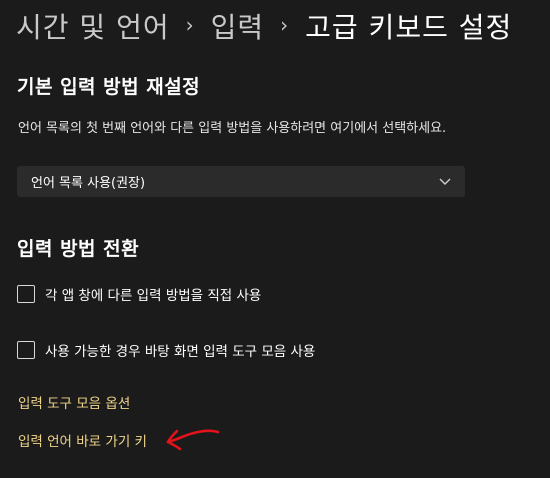 Image resolution: width=550 pixels, height=478 pixels. What do you see at coordinates (74, 402) in the screenshot?
I see `language-bar-options-link: 입력 도구 모음 옵션` at bounding box center [74, 402].